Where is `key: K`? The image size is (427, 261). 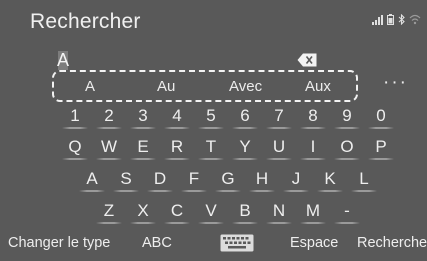
key: K is located at coordinates (330, 180).